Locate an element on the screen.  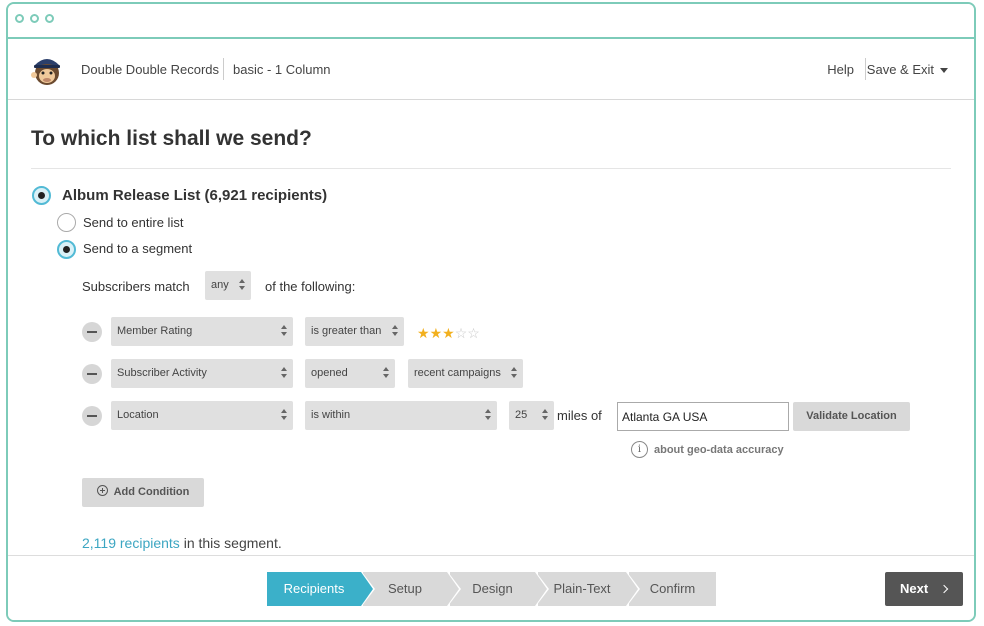
segment-count-suffix: in this segment. is located at coordinates (232, 543).